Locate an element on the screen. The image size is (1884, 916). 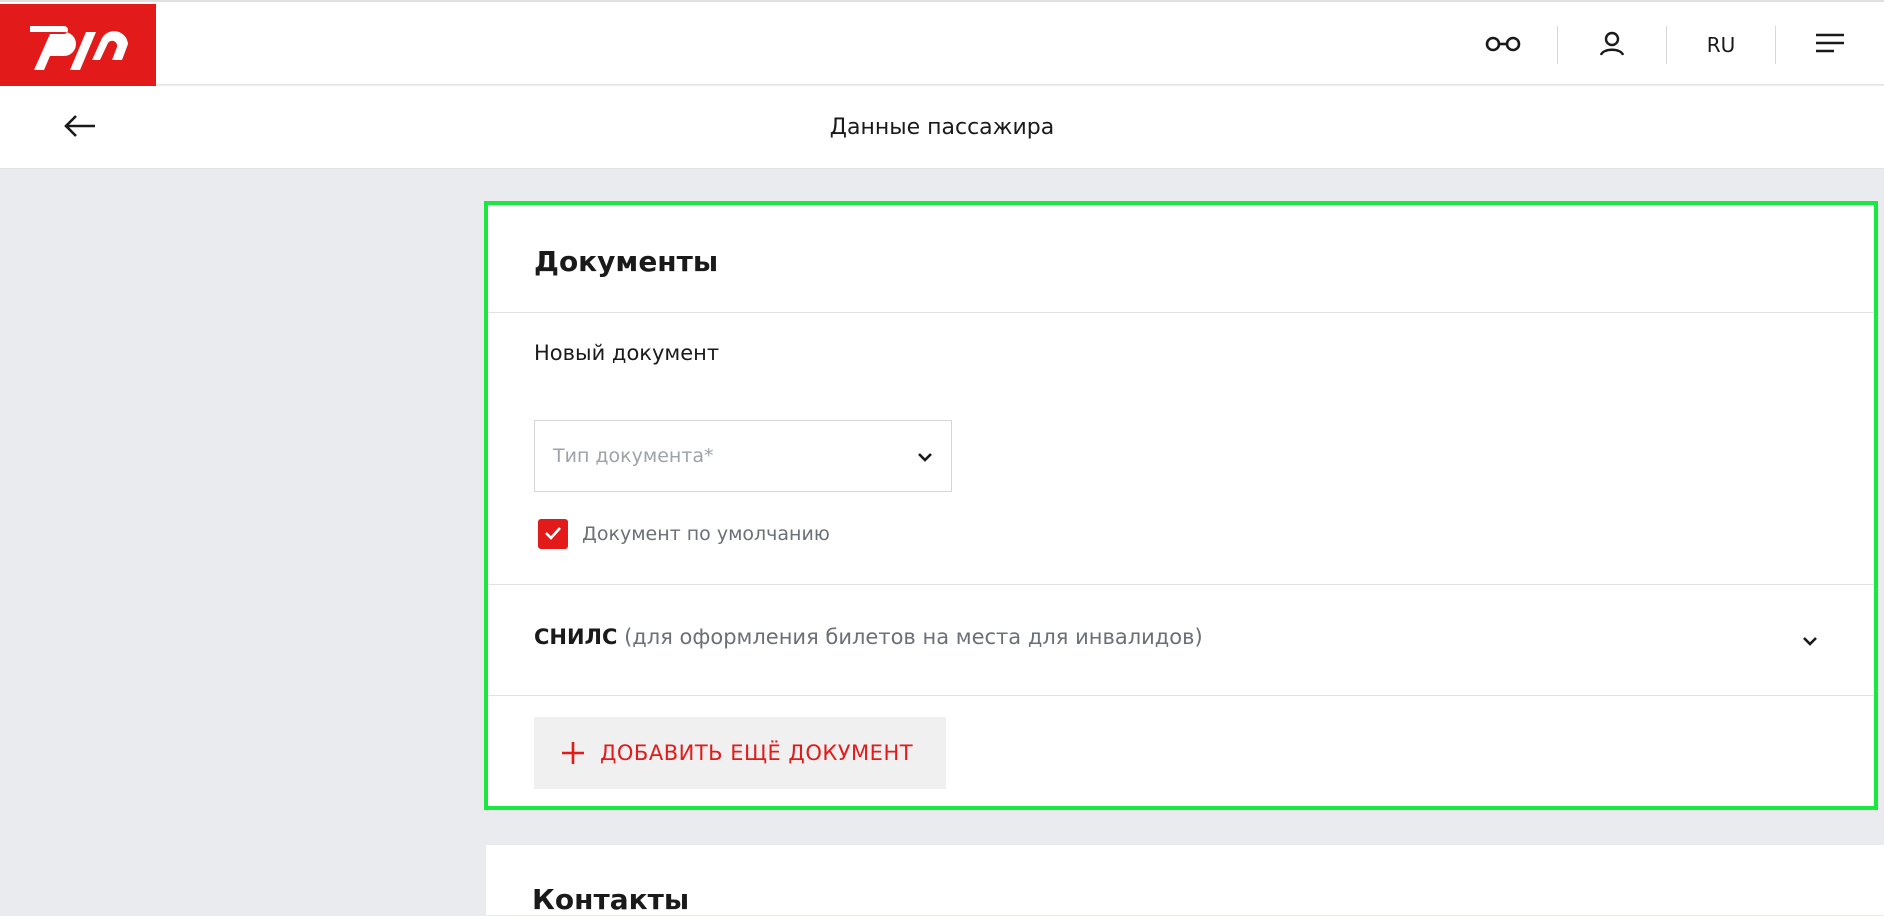
add-document-label: ДОБАВИТЬ ЕЩЁ ДОКУМЕНТ is located at coordinates (757, 753).